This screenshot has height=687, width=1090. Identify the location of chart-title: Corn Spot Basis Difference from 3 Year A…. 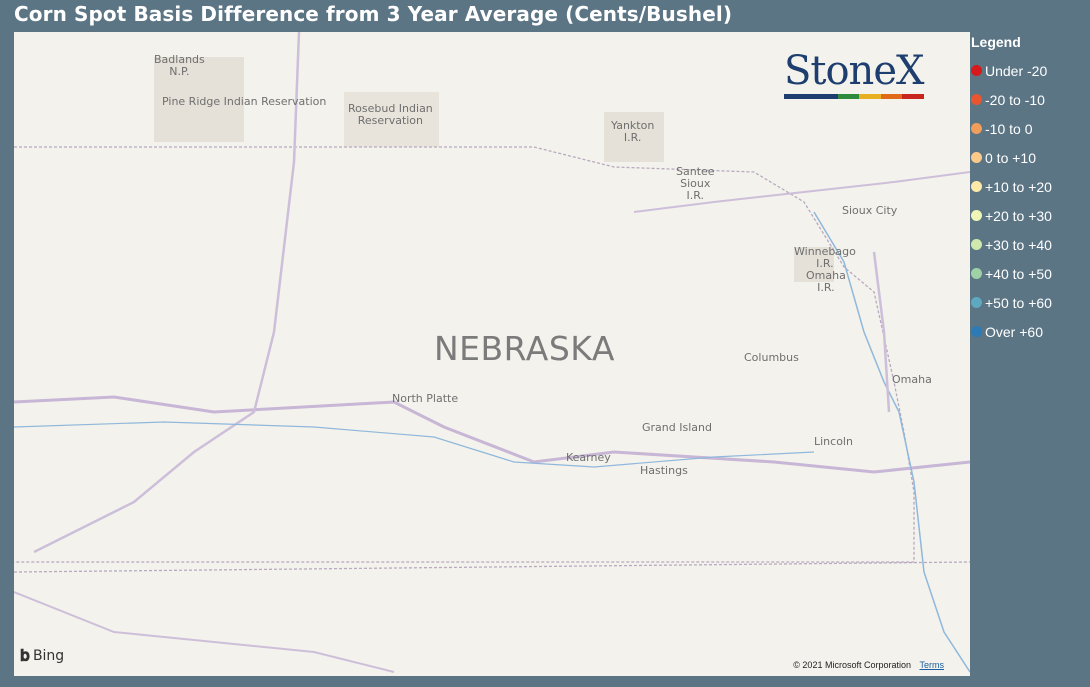
(373, 14).